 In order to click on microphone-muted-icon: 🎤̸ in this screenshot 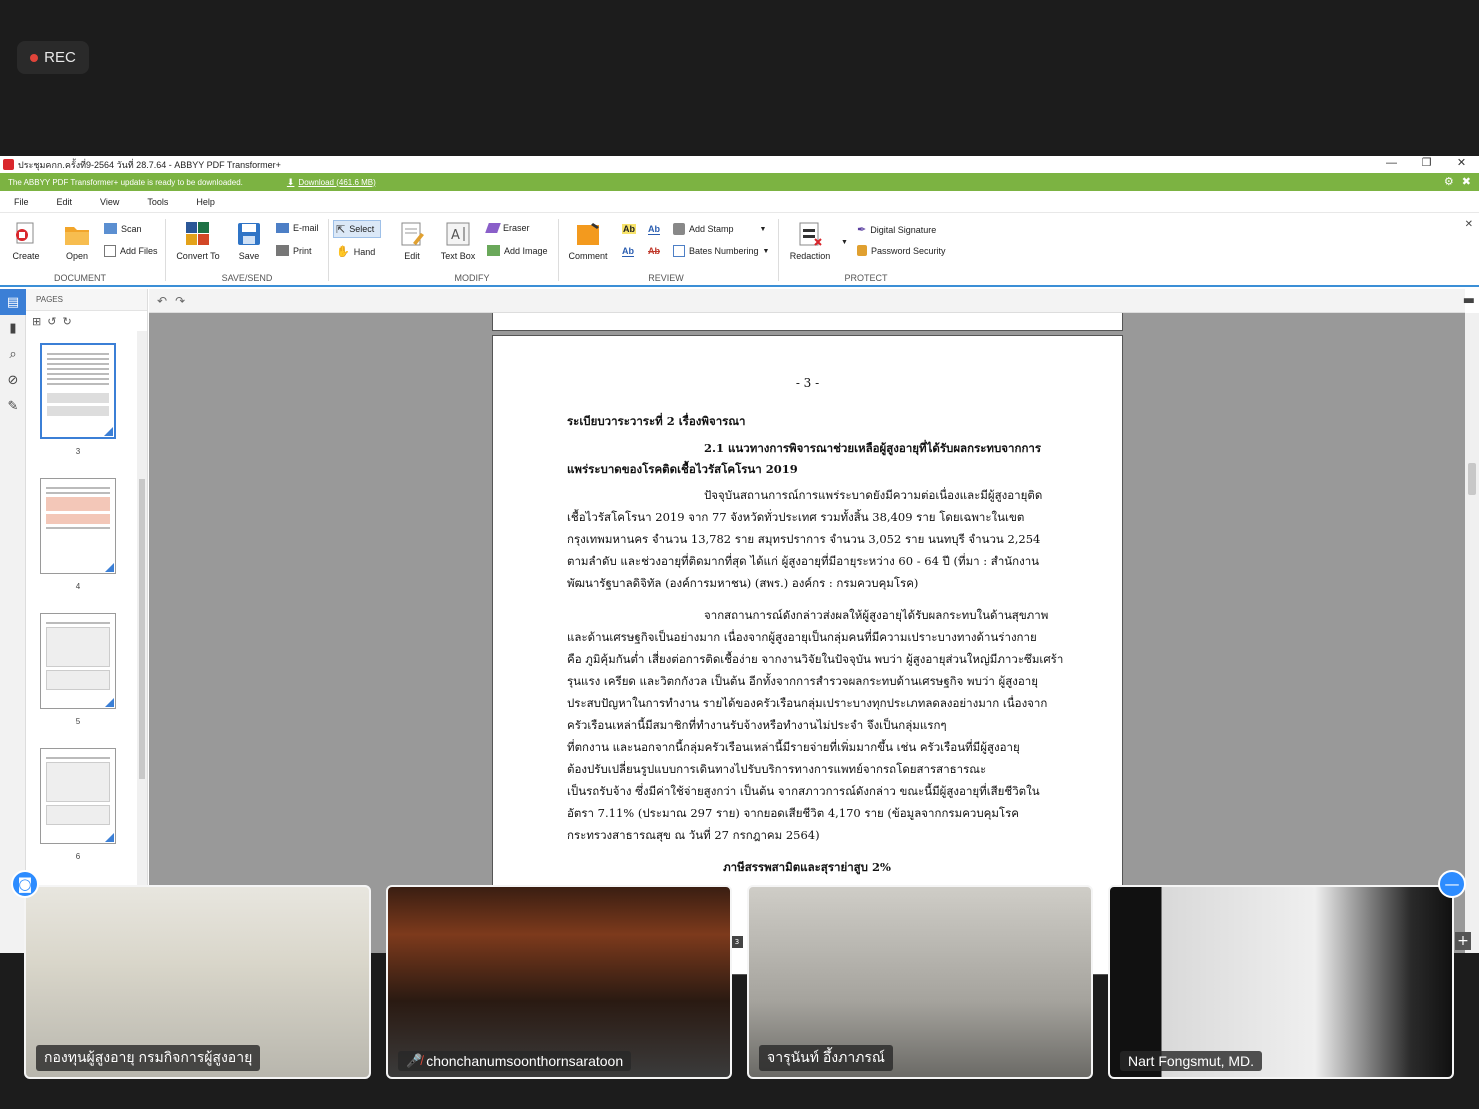, I will do `click(414, 1060)`.